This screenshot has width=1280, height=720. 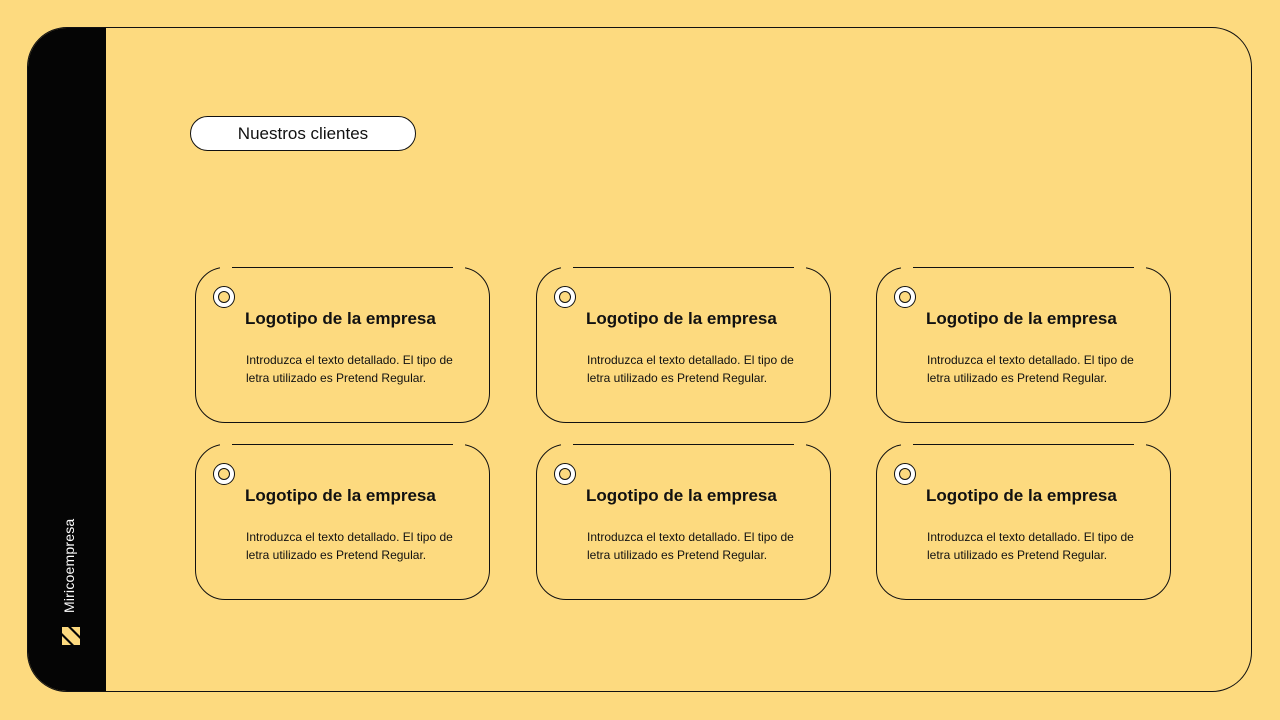 What do you see at coordinates (67, 359) in the screenshot?
I see `sidebar: Miricoempresa` at bounding box center [67, 359].